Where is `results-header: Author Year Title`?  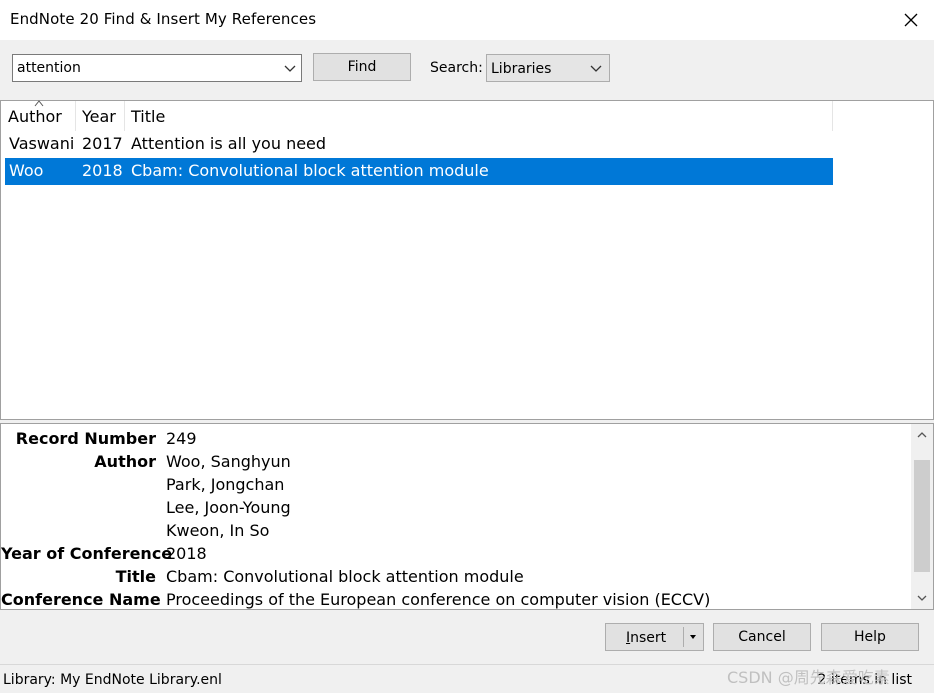
results-header: Author Year Title is located at coordinates (417, 115).